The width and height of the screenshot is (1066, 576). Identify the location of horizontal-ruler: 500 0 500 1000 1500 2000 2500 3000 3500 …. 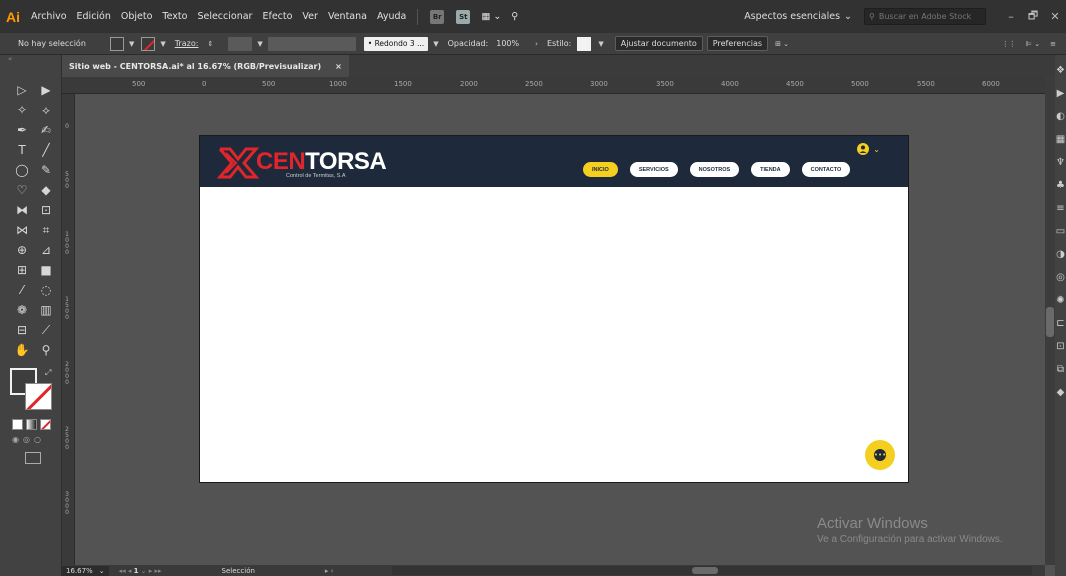
(553, 85).